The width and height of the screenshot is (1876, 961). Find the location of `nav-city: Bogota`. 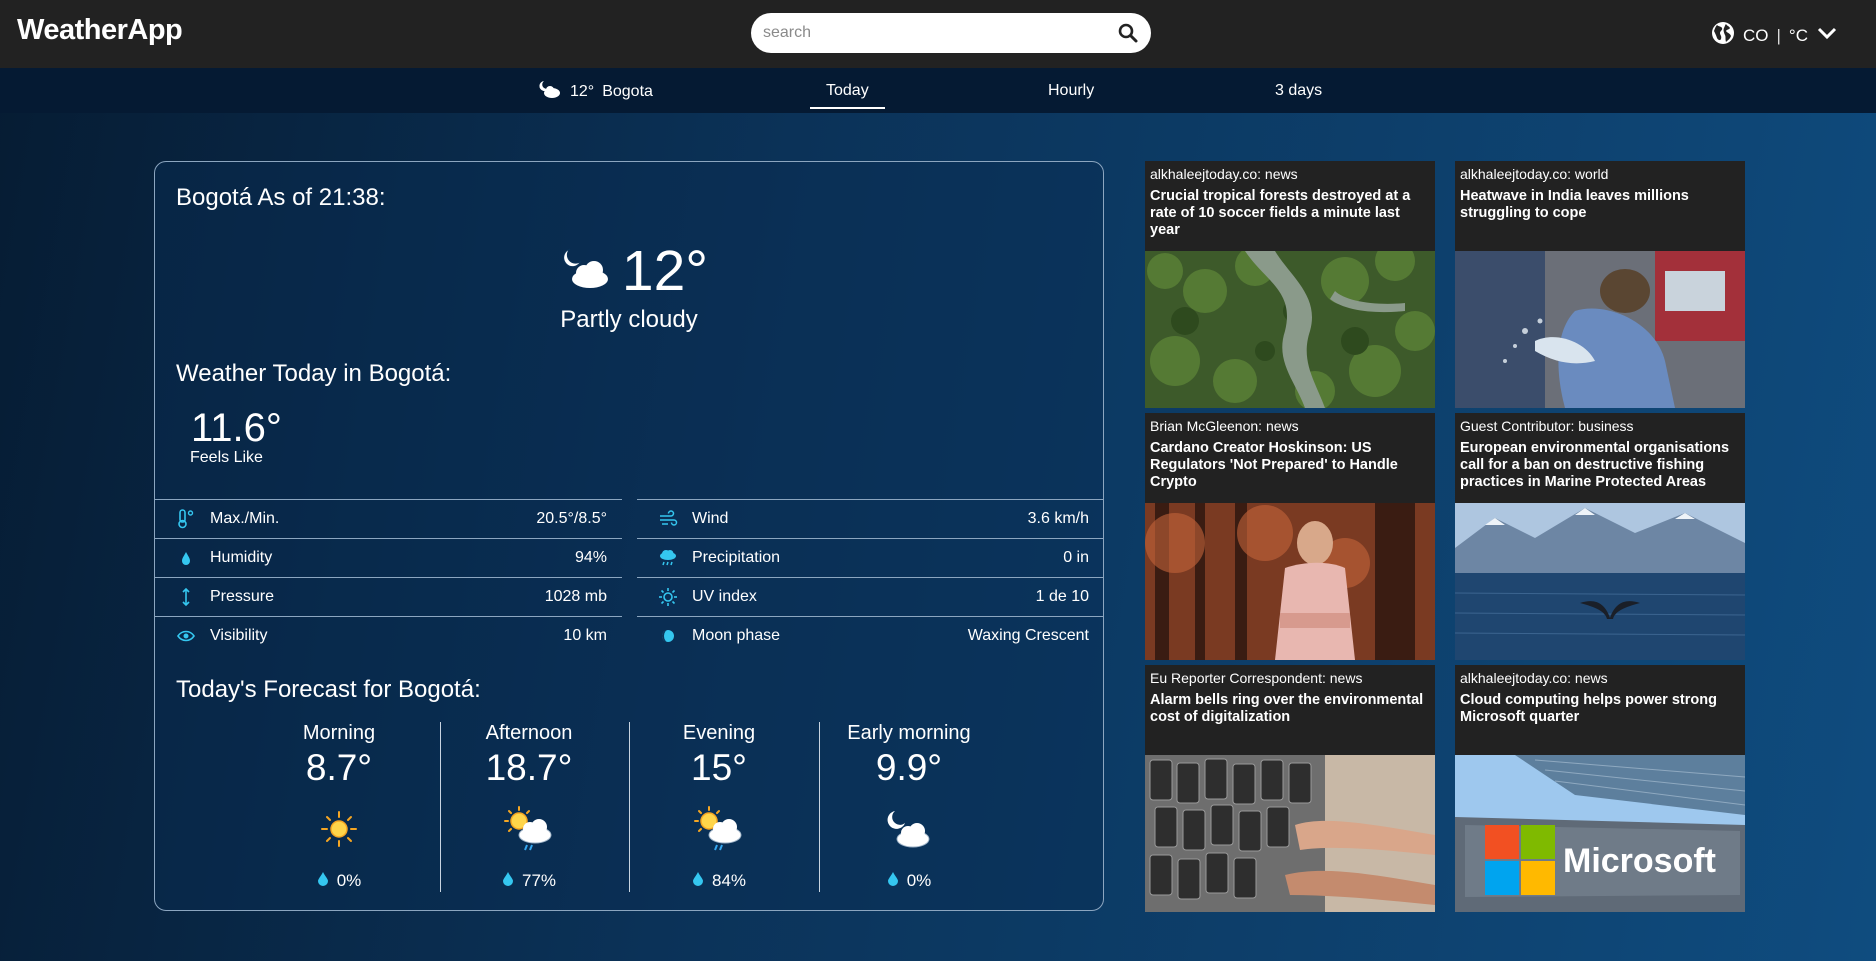

nav-city: Bogota is located at coordinates (627, 91).